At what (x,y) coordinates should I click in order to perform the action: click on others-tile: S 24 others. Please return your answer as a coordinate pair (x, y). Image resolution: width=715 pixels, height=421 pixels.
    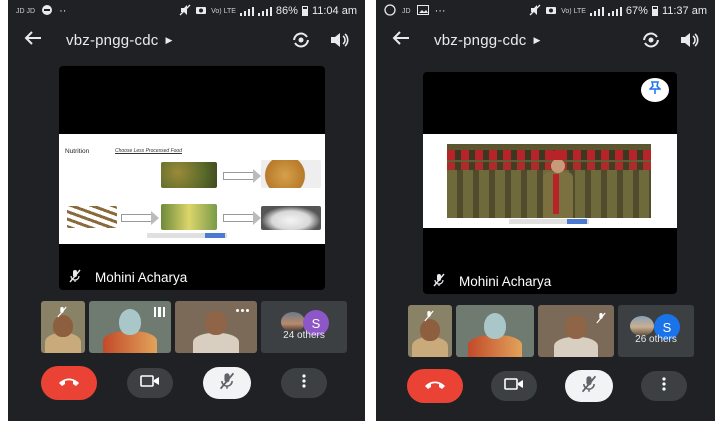
    Looking at the image, I should click on (304, 327).